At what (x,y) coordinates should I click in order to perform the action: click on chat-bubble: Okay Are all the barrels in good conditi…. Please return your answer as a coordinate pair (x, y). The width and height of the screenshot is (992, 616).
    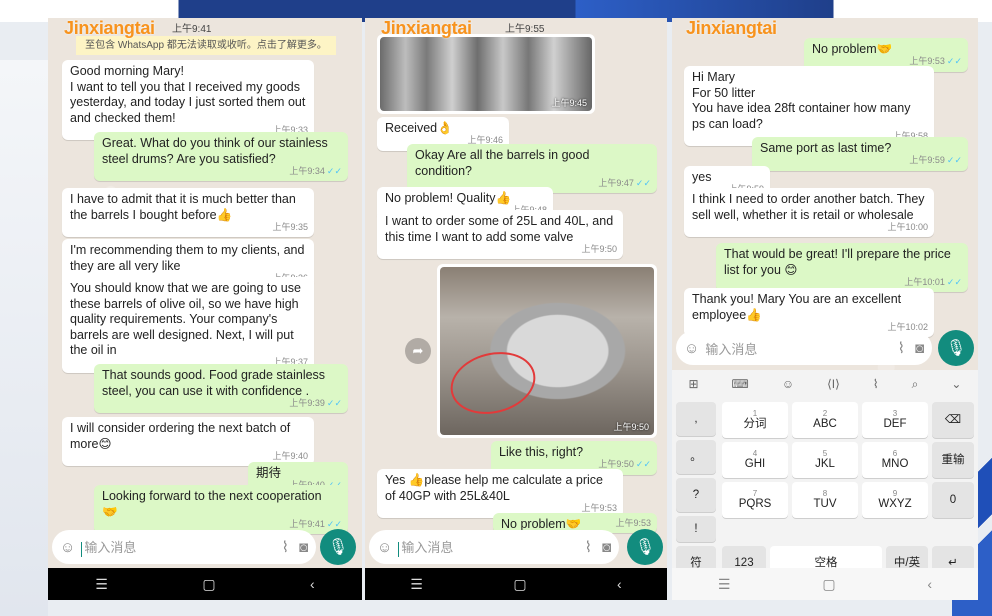
    Looking at the image, I should click on (532, 168).